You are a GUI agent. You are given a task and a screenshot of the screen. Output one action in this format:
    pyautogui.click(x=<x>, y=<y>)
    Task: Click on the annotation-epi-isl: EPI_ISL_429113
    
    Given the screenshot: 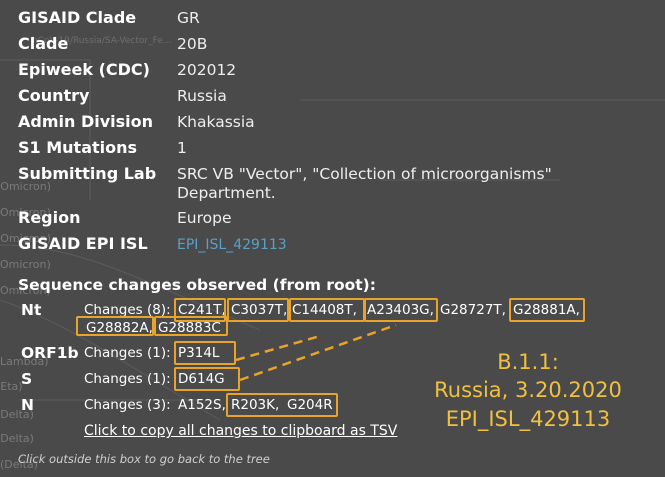 What is the action you would take?
    pyautogui.click(x=528, y=419)
    